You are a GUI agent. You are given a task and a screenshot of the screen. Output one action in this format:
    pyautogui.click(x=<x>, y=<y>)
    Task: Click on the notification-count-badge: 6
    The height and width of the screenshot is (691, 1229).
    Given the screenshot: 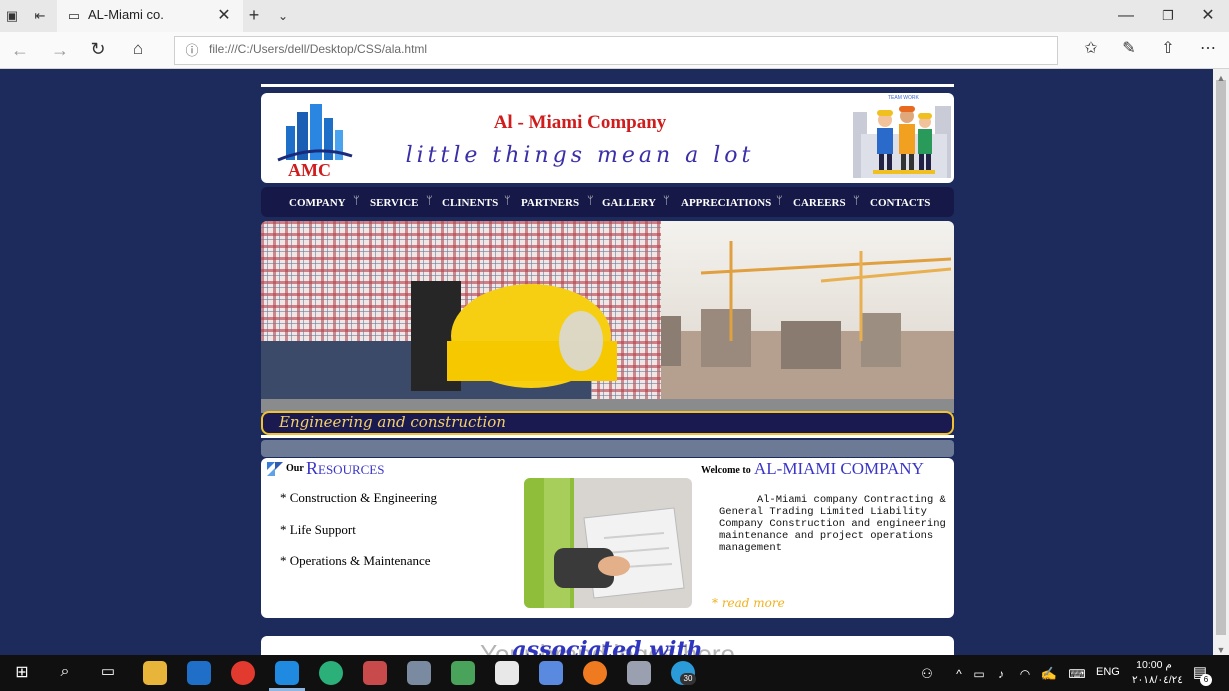 What is the action you would take?
    pyautogui.click(x=1206, y=680)
    